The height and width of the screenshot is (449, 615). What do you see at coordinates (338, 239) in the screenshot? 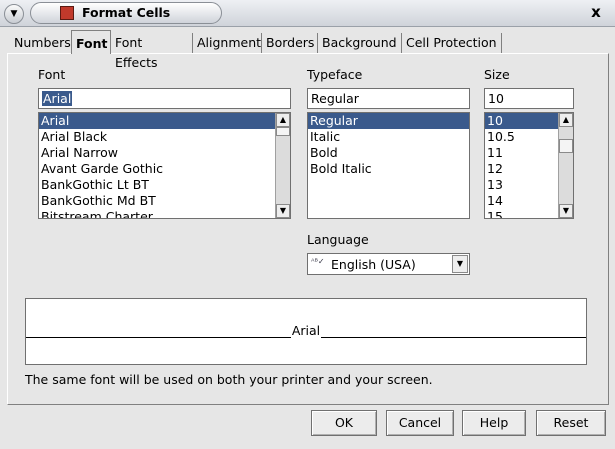
I see `language-label: Language` at bounding box center [338, 239].